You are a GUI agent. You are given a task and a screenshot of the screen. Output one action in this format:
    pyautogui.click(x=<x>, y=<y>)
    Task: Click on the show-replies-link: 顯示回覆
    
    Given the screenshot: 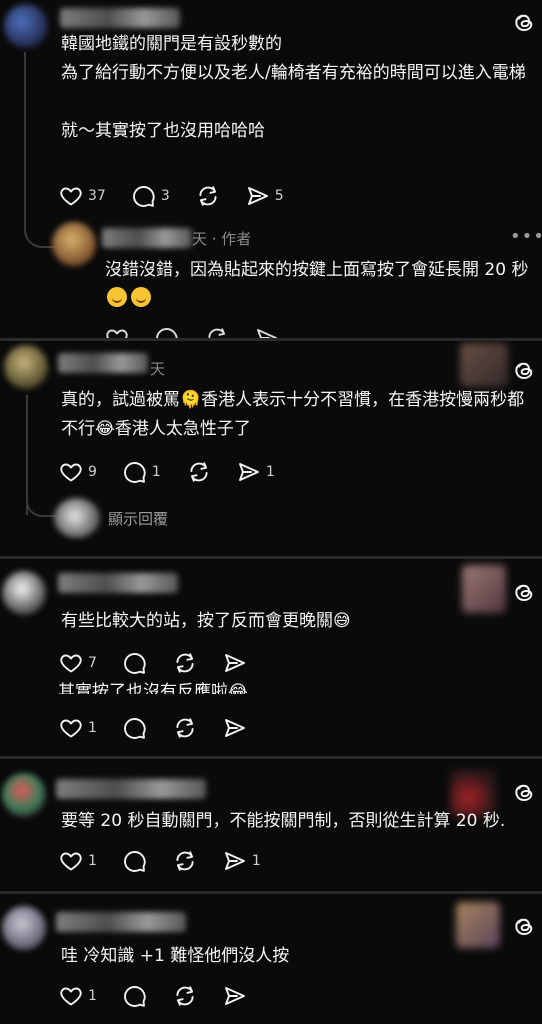 What is the action you would take?
    pyautogui.click(x=138, y=518)
    